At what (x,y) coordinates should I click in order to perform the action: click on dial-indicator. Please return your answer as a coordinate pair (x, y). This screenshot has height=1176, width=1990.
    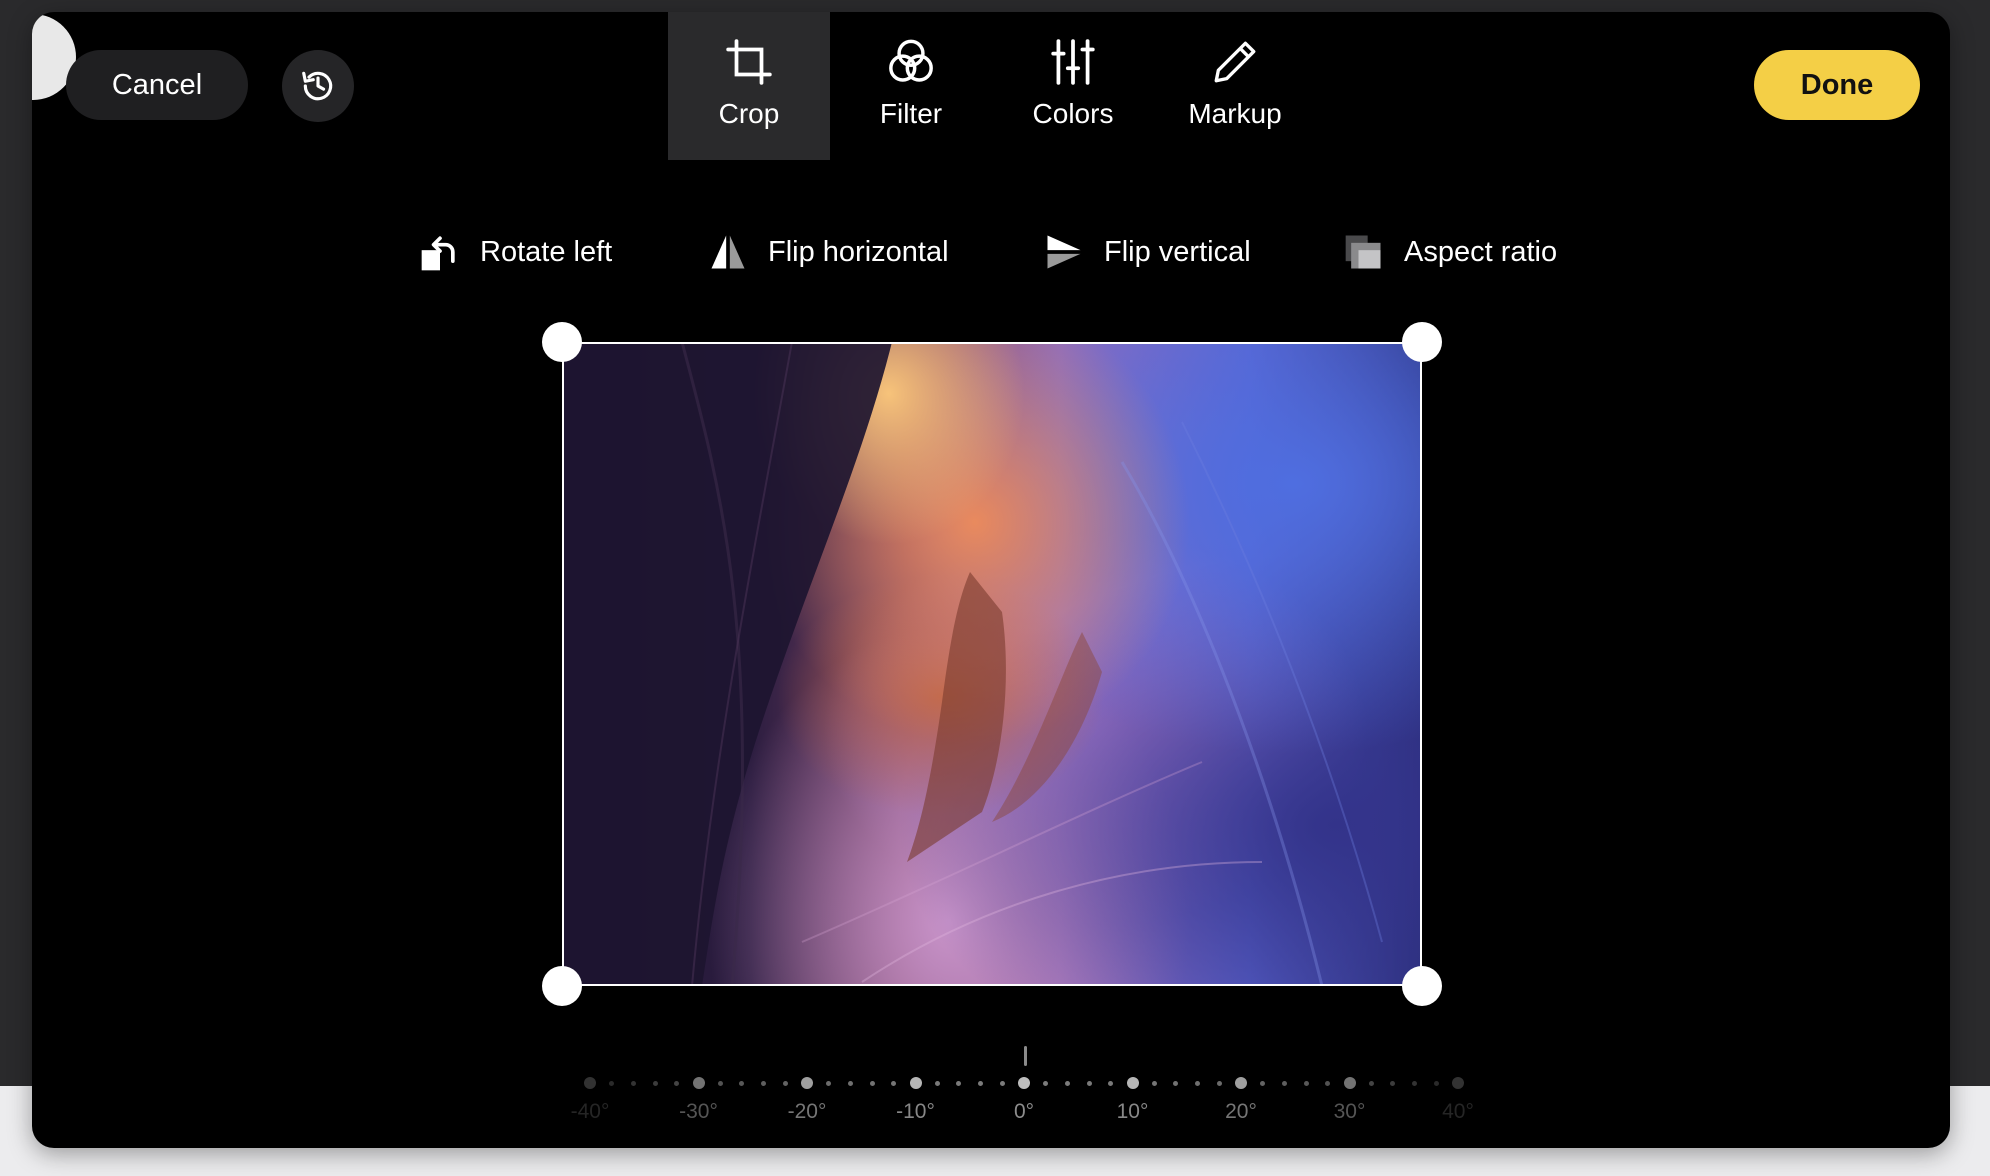
    Looking at the image, I should click on (1025, 1056).